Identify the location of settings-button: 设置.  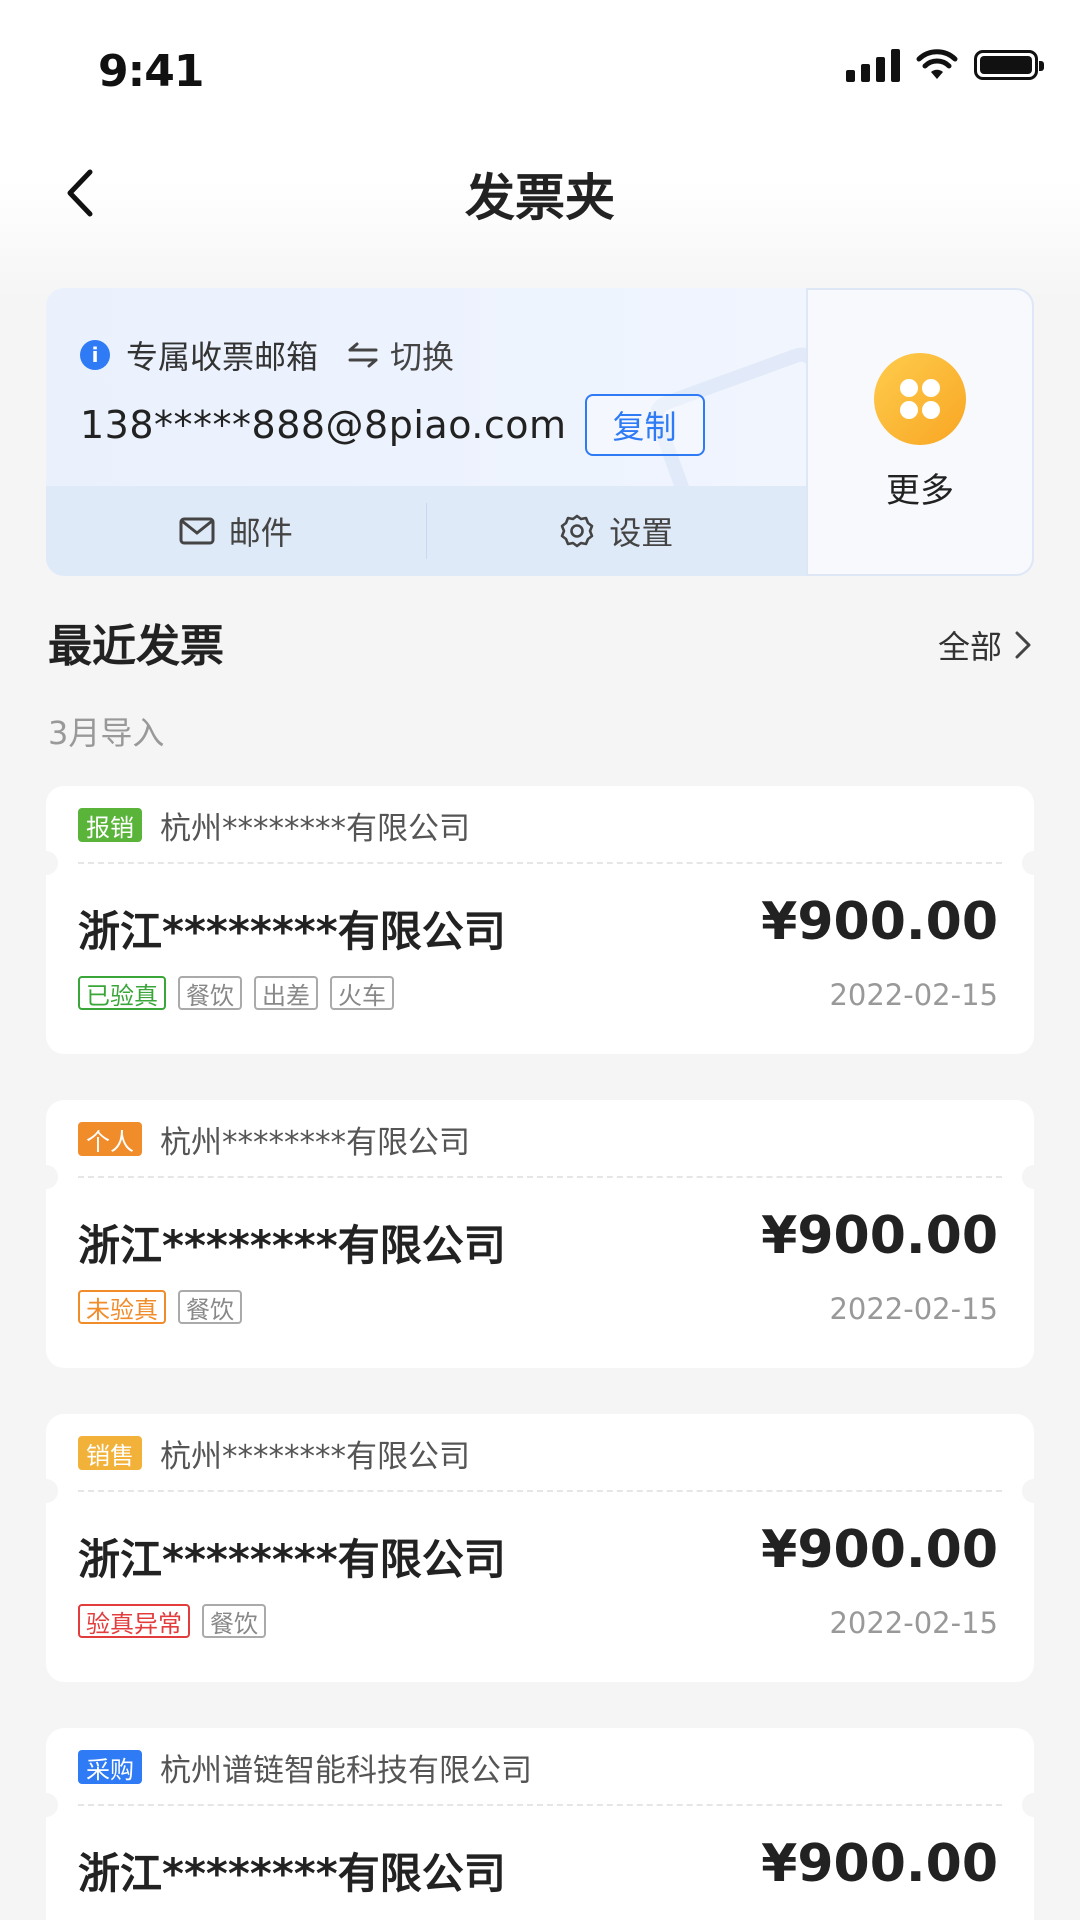
(617, 531).